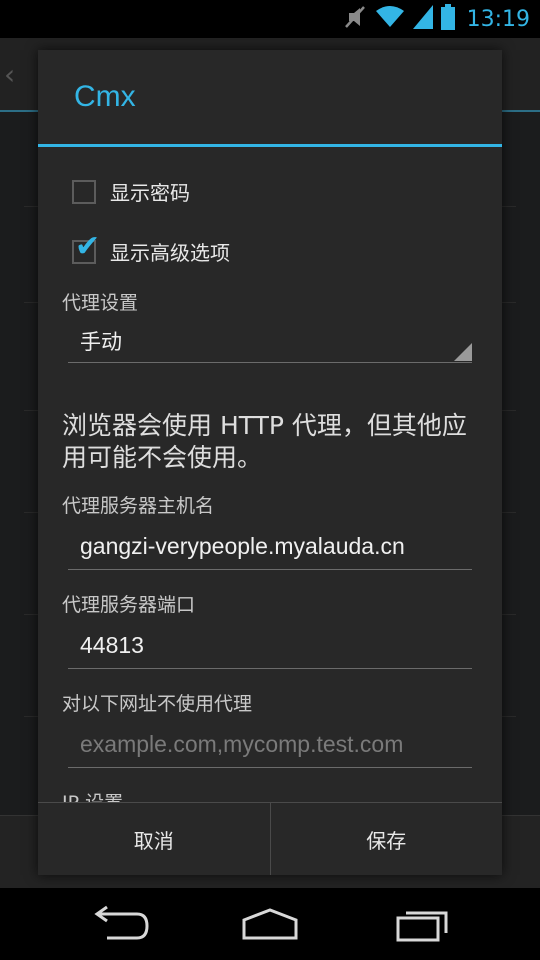 Image resolution: width=540 pixels, height=960 pixels. What do you see at coordinates (112, 645) in the screenshot?
I see `proxy-port-value: 44813` at bounding box center [112, 645].